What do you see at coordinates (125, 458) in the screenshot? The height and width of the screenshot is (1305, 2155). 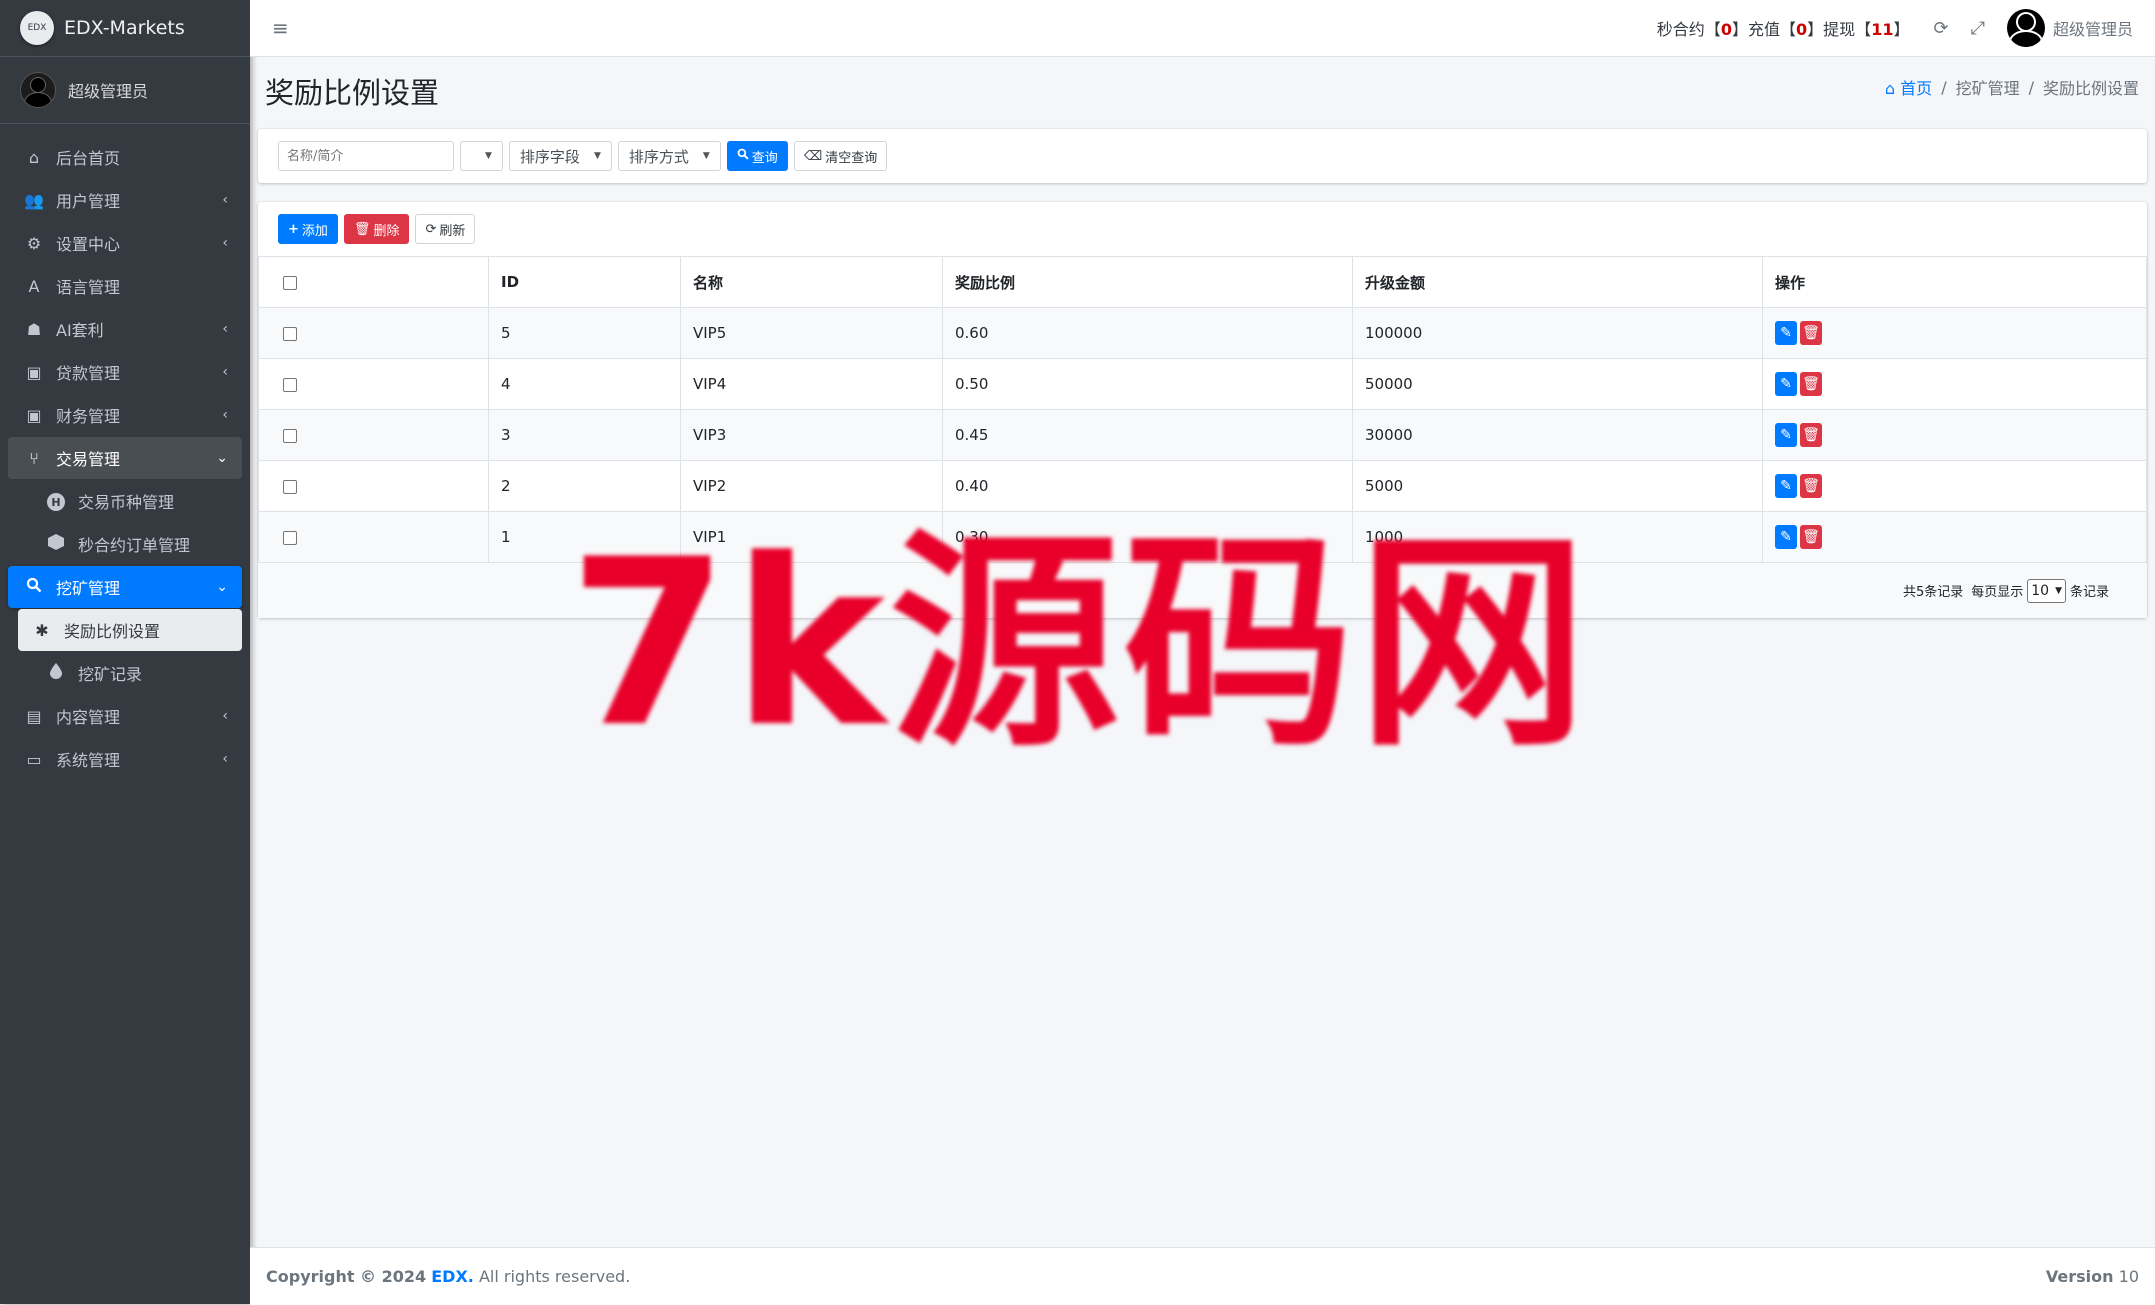 I see `sidebar-item-trading: ⑂ 交易管理 ⌄` at bounding box center [125, 458].